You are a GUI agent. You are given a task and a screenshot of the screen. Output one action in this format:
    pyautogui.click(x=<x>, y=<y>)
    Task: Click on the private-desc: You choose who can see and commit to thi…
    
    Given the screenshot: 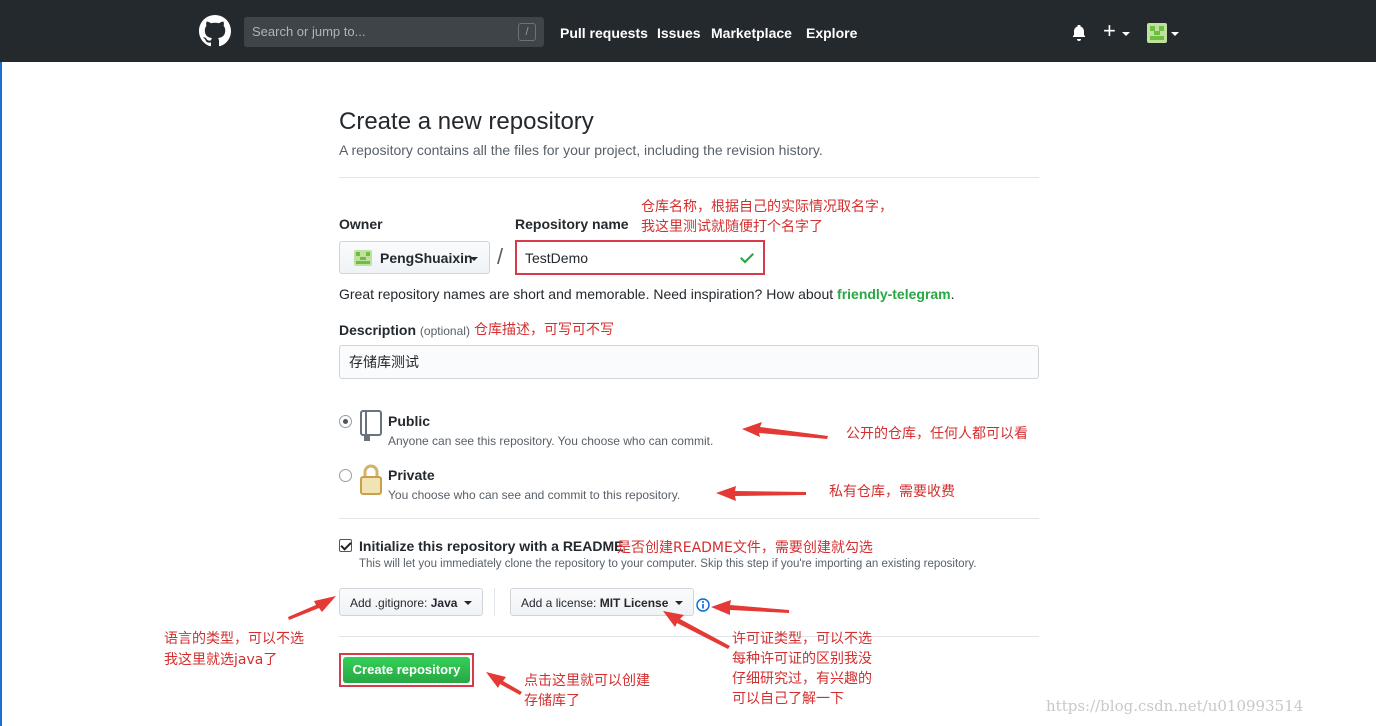 What is the action you would take?
    pyautogui.click(x=534, y=495)
    